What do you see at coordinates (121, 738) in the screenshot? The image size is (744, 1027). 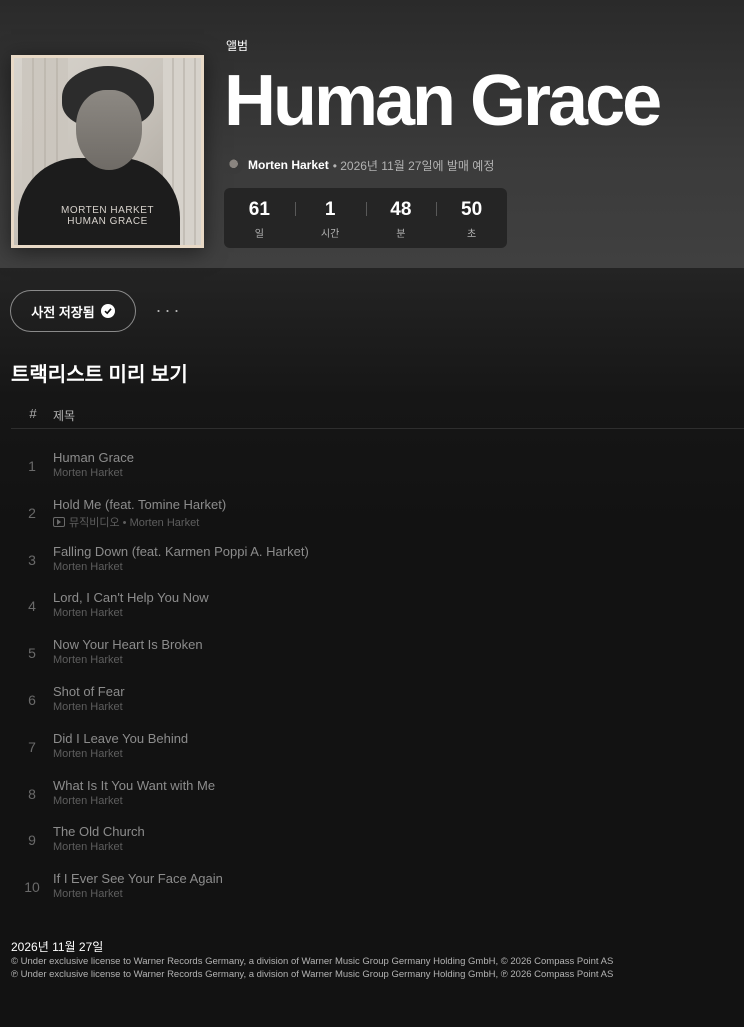 I see `track-title: Did I Leave You Behind` at bounding box center [121, 738].